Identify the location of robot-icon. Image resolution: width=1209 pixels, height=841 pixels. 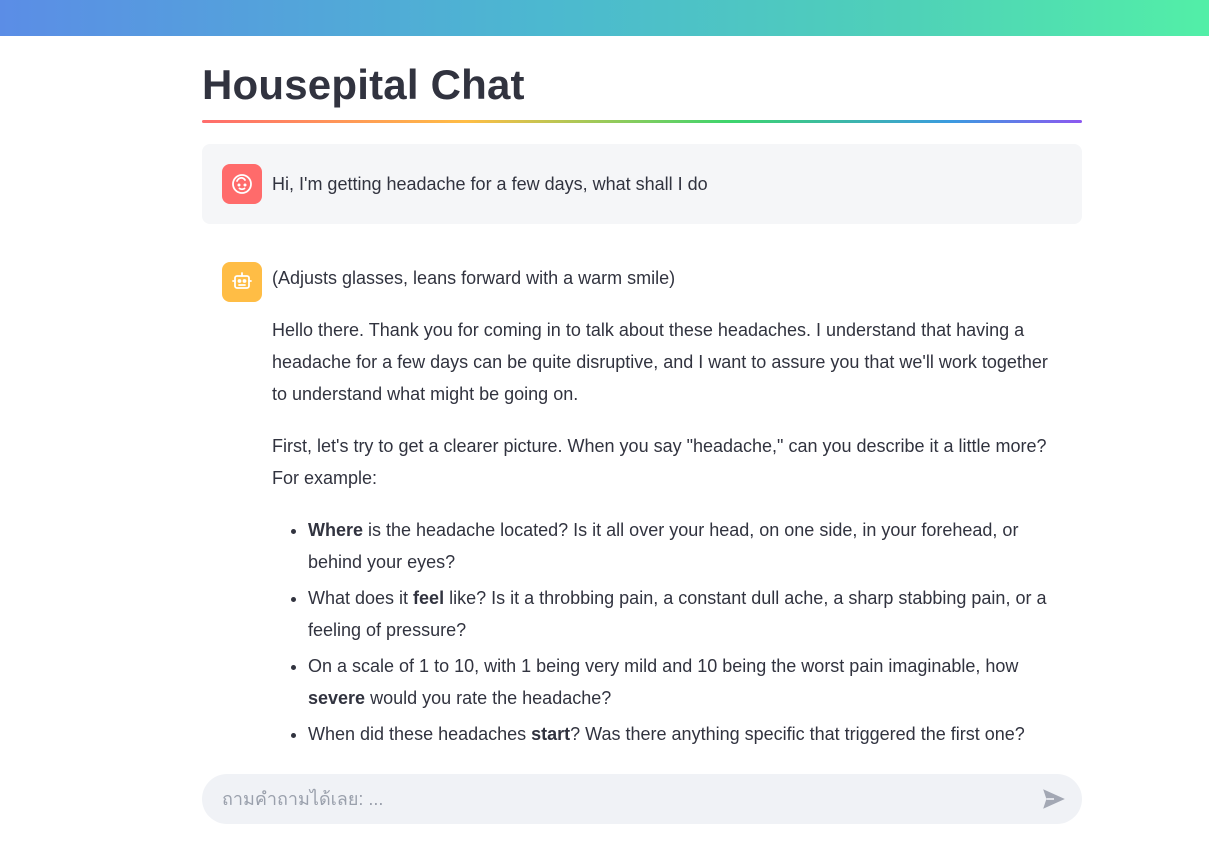
(242, 280).